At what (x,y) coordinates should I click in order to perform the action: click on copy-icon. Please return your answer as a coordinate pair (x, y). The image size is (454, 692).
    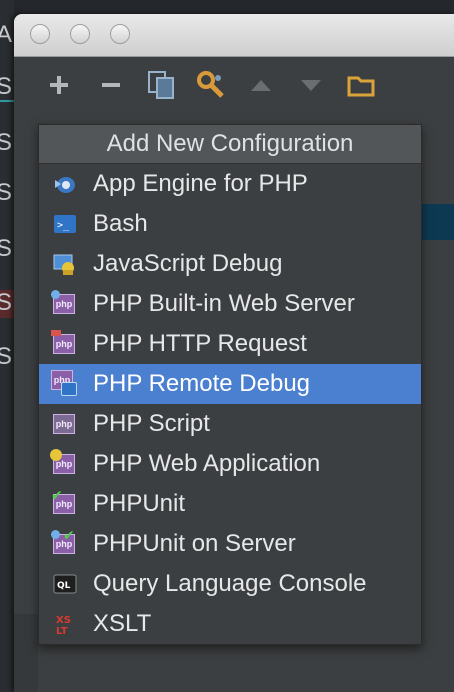
    Looking at the image, I should click on (161, 85).